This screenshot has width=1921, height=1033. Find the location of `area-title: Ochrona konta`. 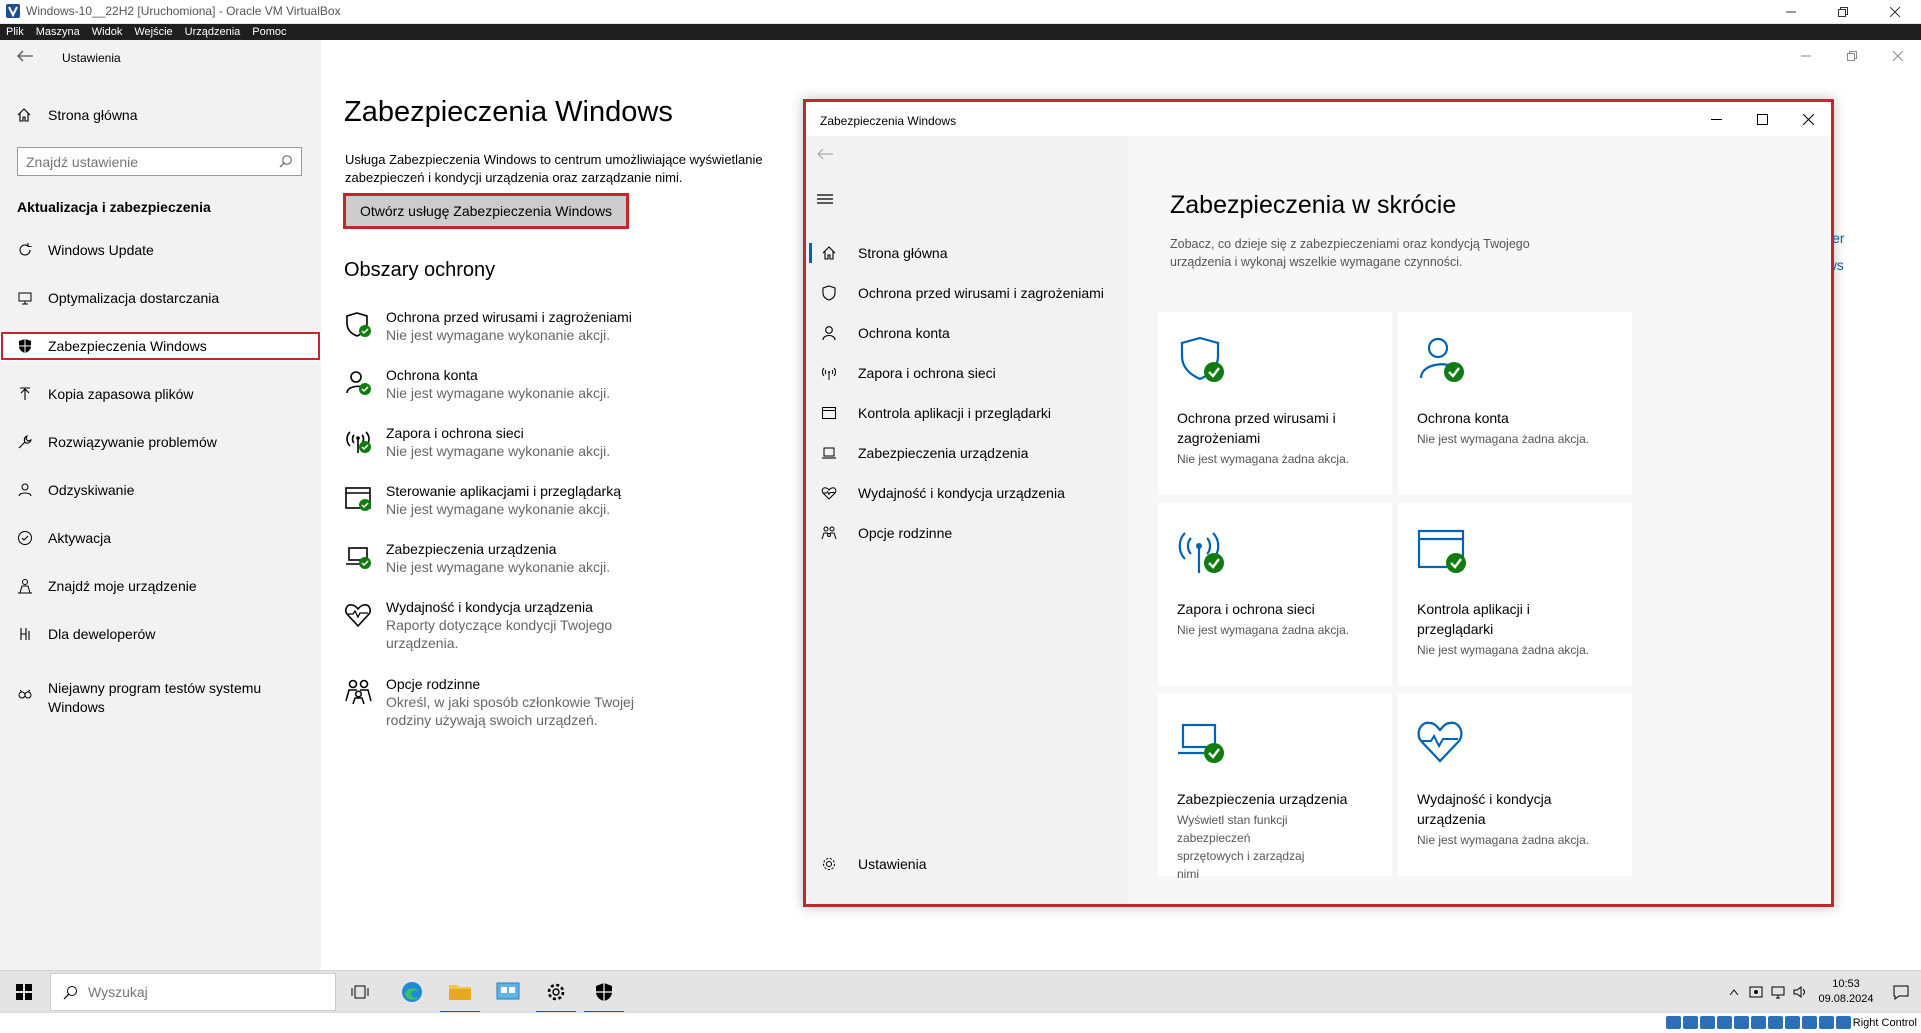

area-title: Ochrona konta is located at coordinates (432, 375).